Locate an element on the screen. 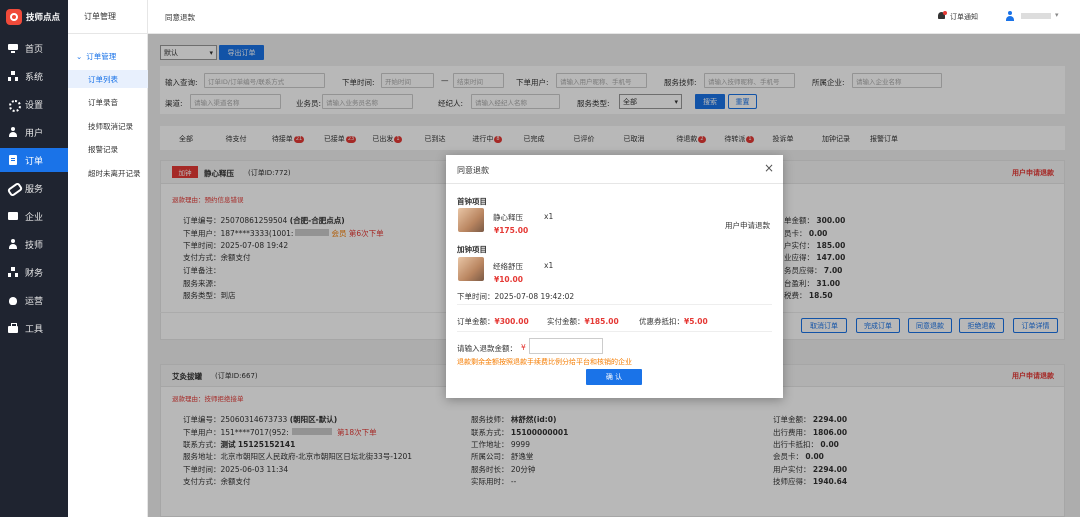 This screenshot has width=1080, height=517. paid-amount: 实付金额：¥185.00 is located at coordinates (583, 321).